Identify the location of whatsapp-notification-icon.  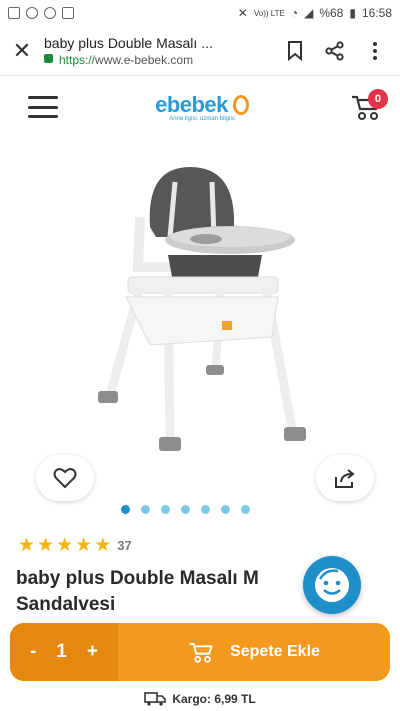
(32, 13).